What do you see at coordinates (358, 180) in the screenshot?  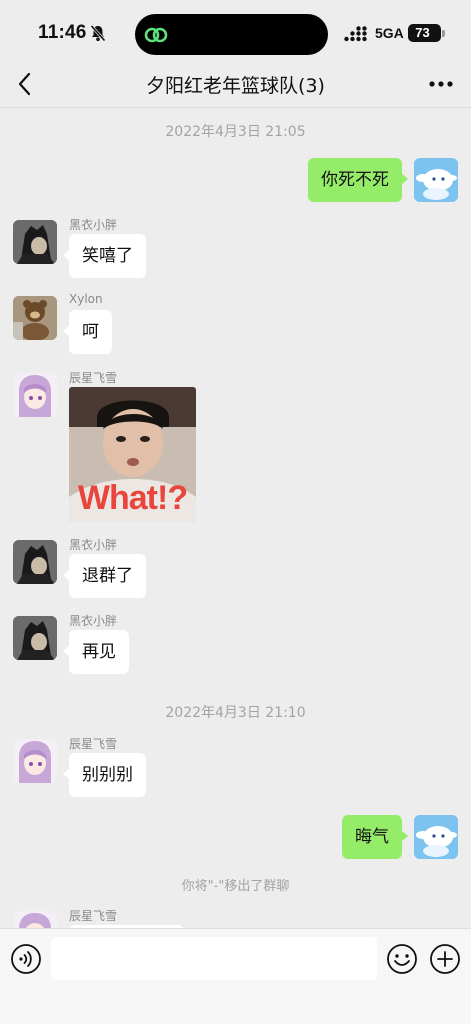 I see `message-bubble: 你死不死` at bounding box center [358, 180].